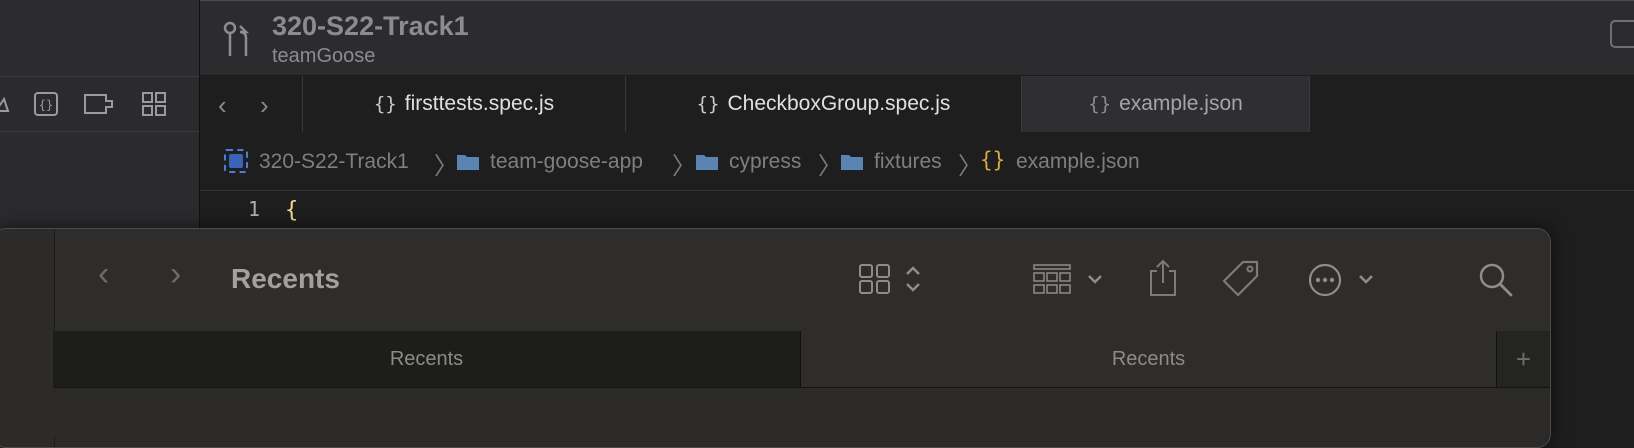 Image resolution: width=1634 pixels, height=448 pixels. I want to click on ide-navigator-toolbar: {}, so click(99, 104).